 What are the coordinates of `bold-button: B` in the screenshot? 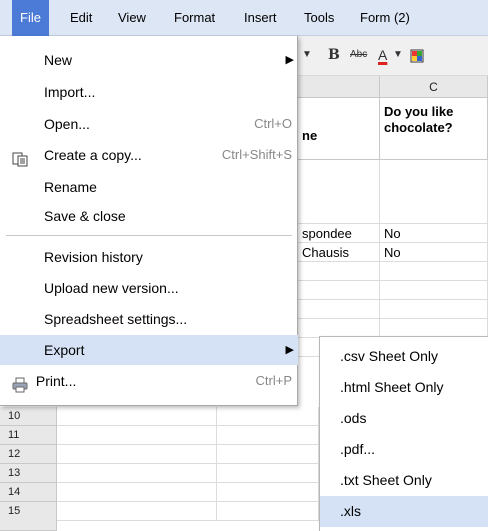 It's located at (334, 55).